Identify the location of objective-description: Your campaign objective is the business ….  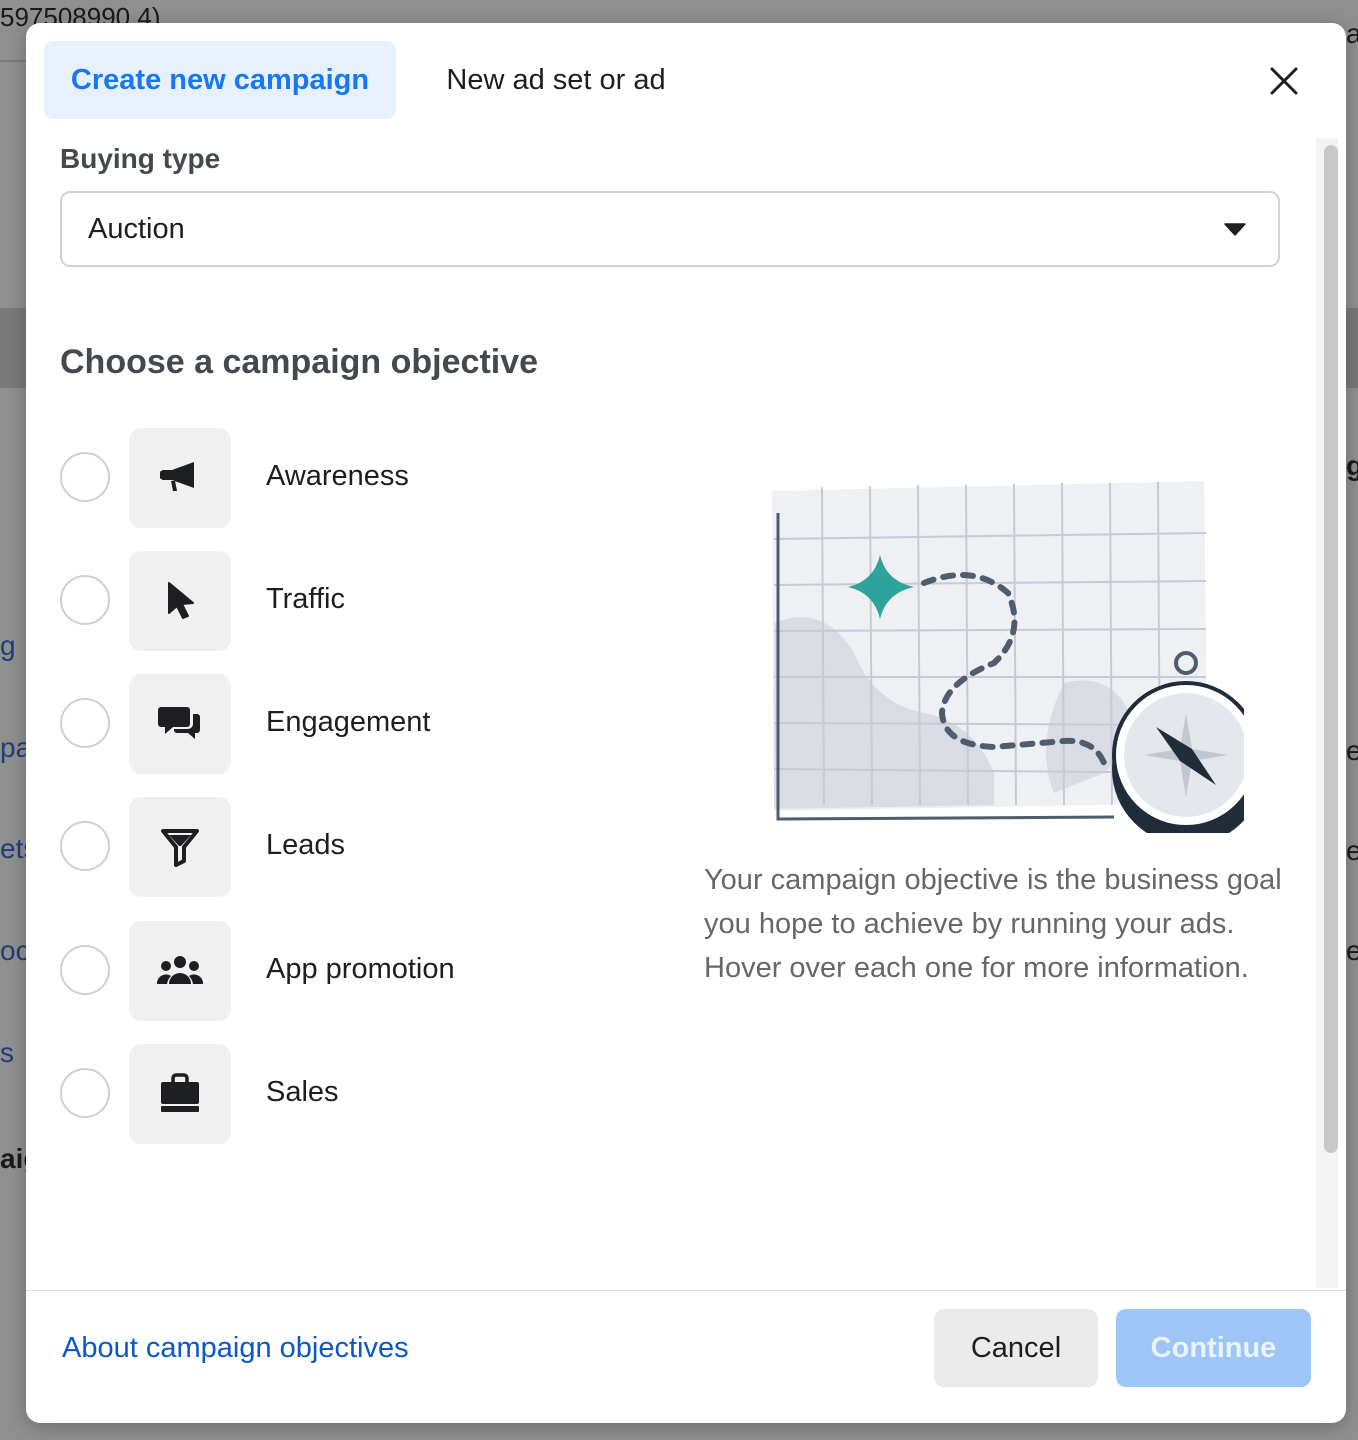
(993, 924).